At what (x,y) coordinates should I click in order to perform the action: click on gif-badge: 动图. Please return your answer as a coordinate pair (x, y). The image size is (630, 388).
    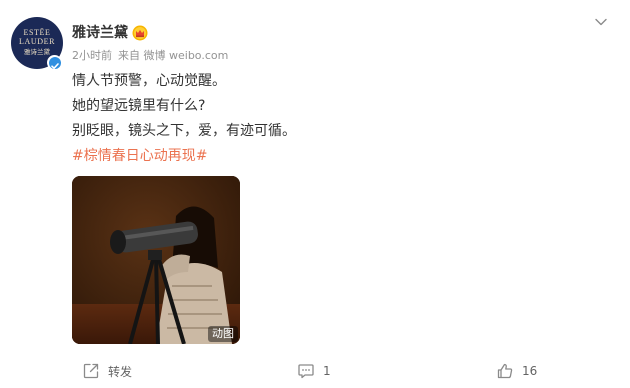
    Looking at the image, I should click on (223, 334).